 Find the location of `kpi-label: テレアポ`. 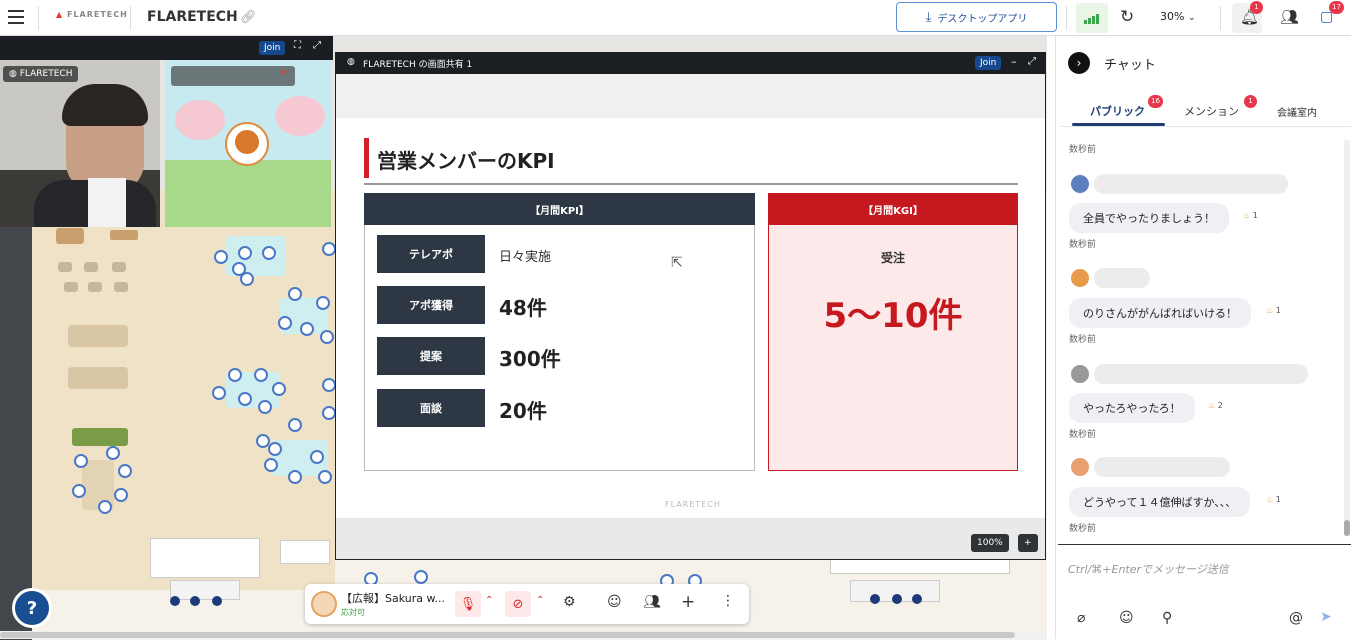

kpi-label: テレアポ is located at coordinates (431, 254).